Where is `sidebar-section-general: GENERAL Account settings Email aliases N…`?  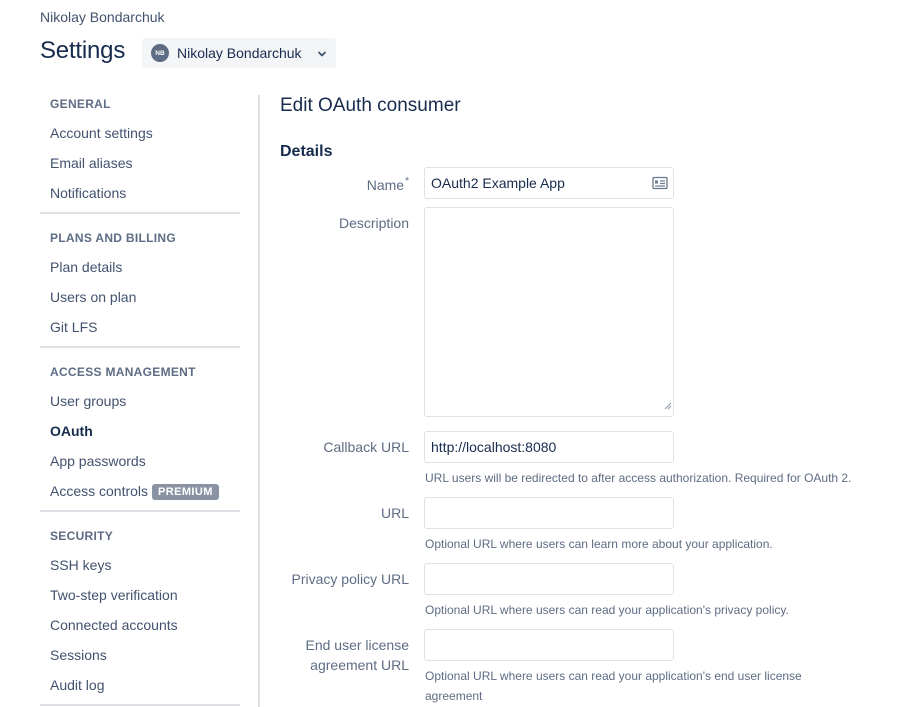 sidebar-section-general: GENERAL Account settings Email aliases N… is located at coordinates (140, 151).